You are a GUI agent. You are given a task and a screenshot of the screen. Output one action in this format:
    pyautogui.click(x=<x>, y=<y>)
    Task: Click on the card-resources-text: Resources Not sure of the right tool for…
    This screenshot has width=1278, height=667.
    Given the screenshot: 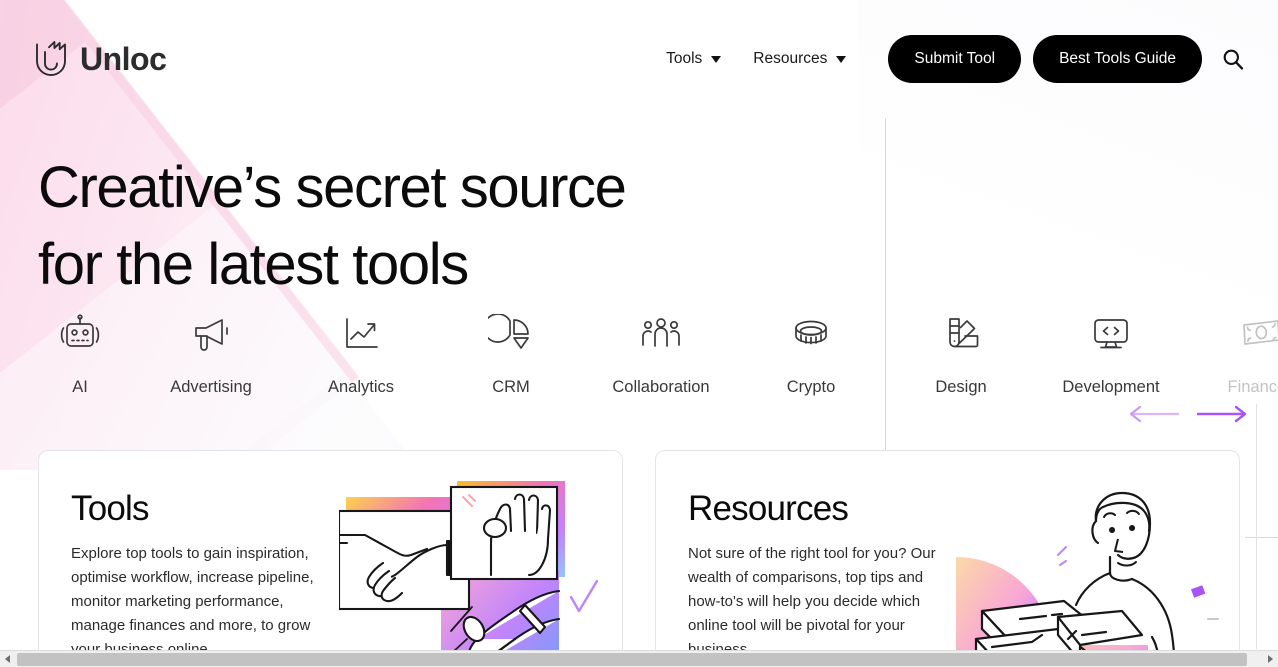 What is the action you would take?
    pyautogui.click(x=796, y=559)
    